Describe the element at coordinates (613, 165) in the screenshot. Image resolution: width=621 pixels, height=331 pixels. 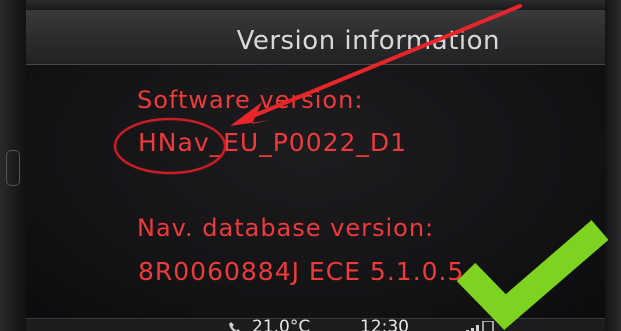
I see `bezel-right` at that location.